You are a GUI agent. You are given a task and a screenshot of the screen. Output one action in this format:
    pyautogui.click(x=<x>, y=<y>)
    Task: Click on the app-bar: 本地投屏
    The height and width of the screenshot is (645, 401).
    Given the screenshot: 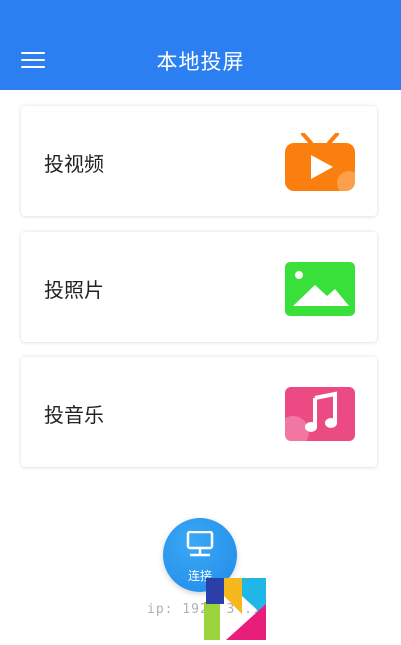 What is the action you would take?
    pyautogui.click(x=200, y=45)
    